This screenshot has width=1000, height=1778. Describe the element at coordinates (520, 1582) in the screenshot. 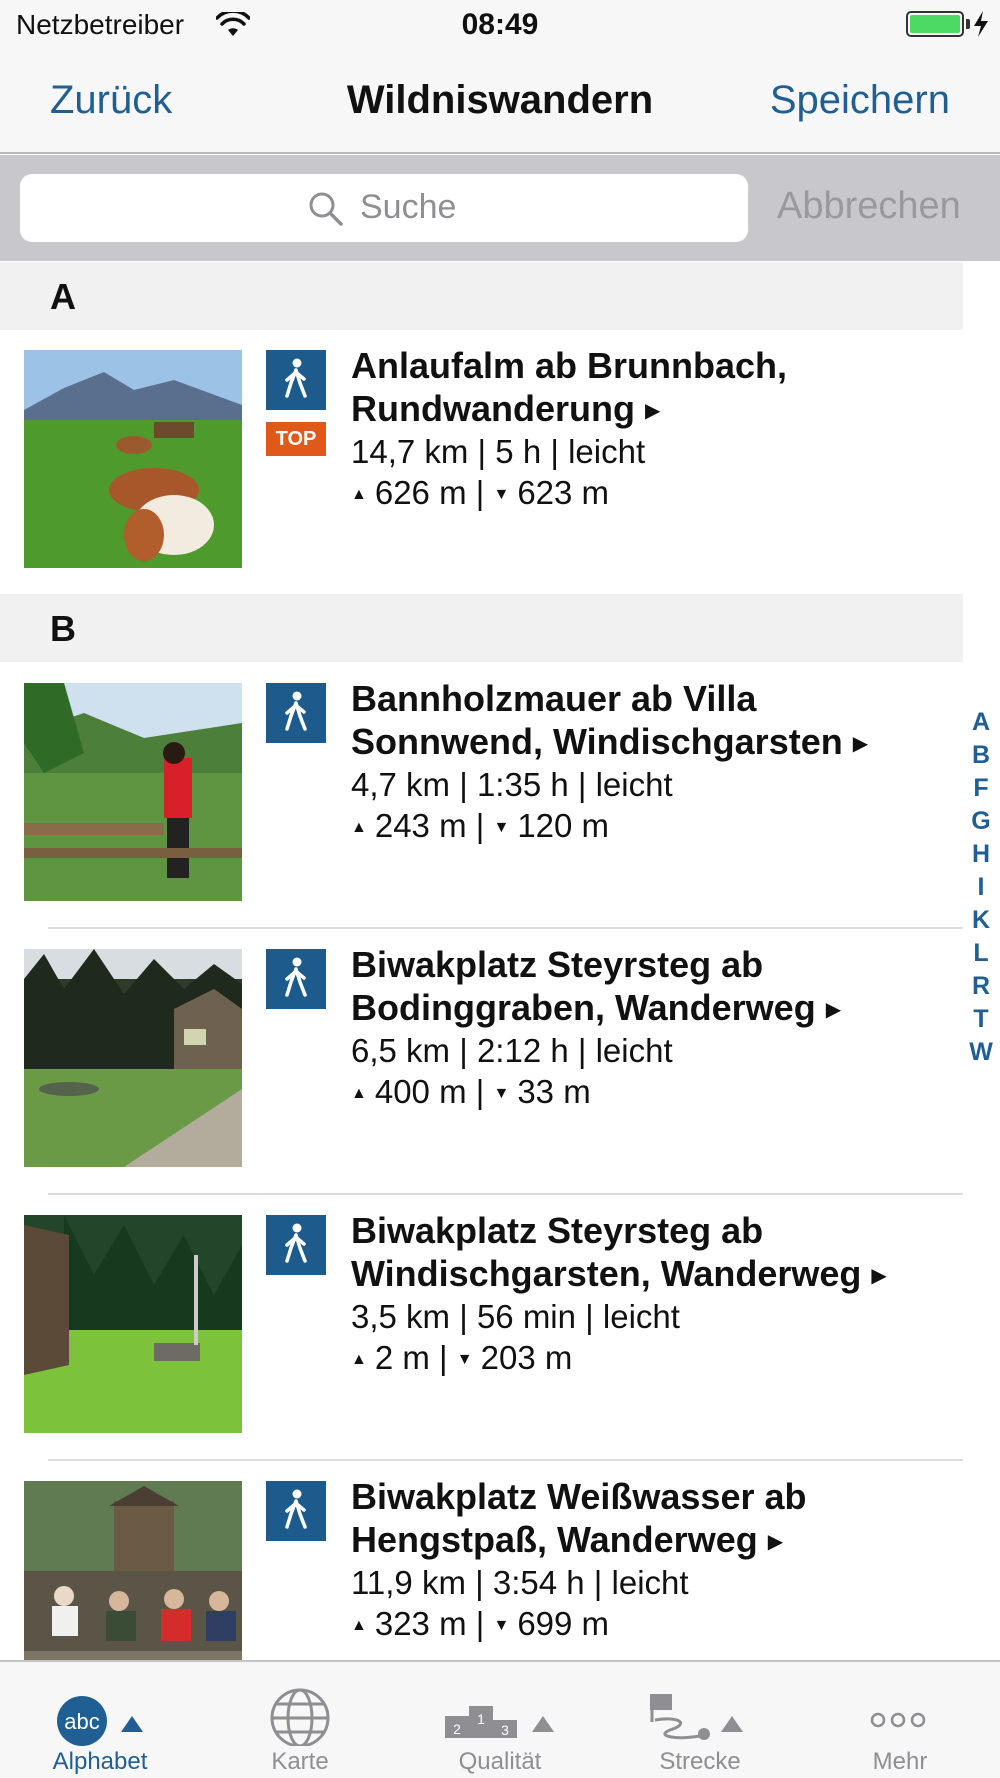

I see `item-stats: 11,9 km | 3:54 h | leicht` at that location.